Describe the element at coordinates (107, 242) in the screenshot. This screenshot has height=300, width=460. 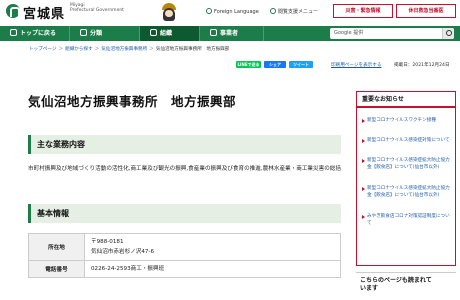
I see `postal-code: 〒988-0181` at that location.